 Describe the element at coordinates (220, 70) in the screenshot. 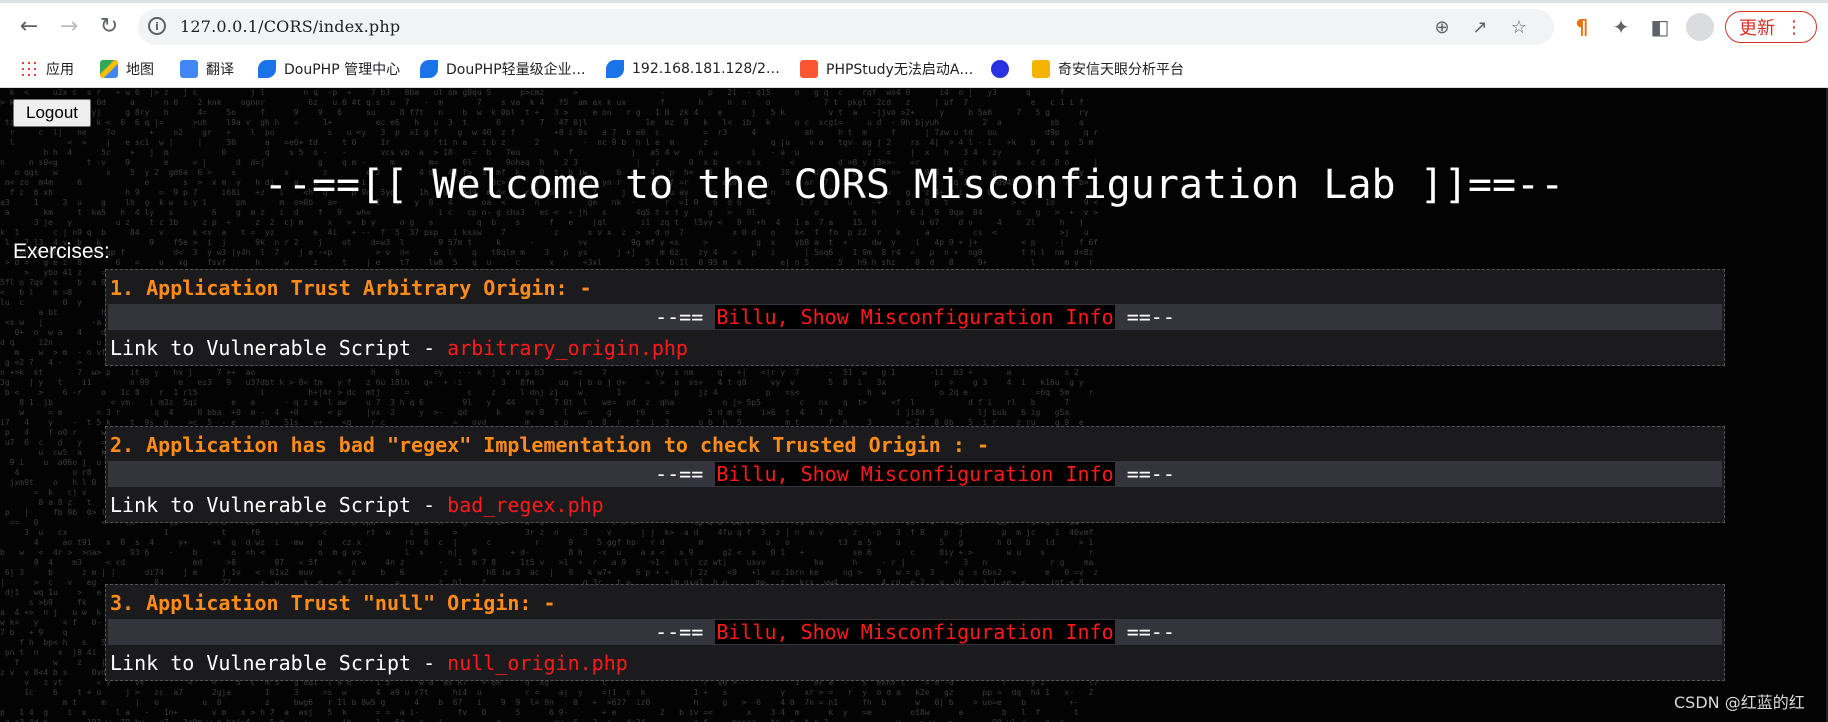

I see `bookmark-label: 翻译` at that location.